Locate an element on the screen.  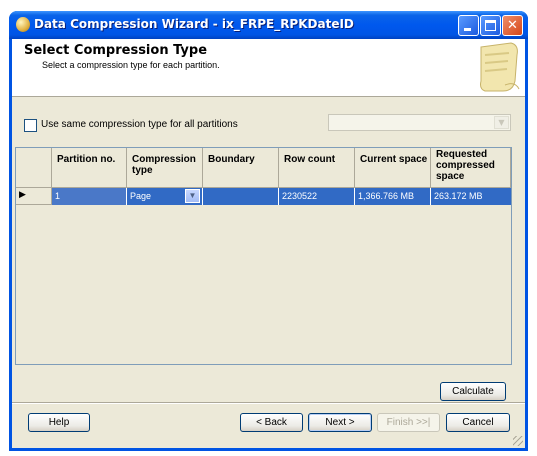
cell-compression-type: Page ▼ is located at coordinates (165, 196).